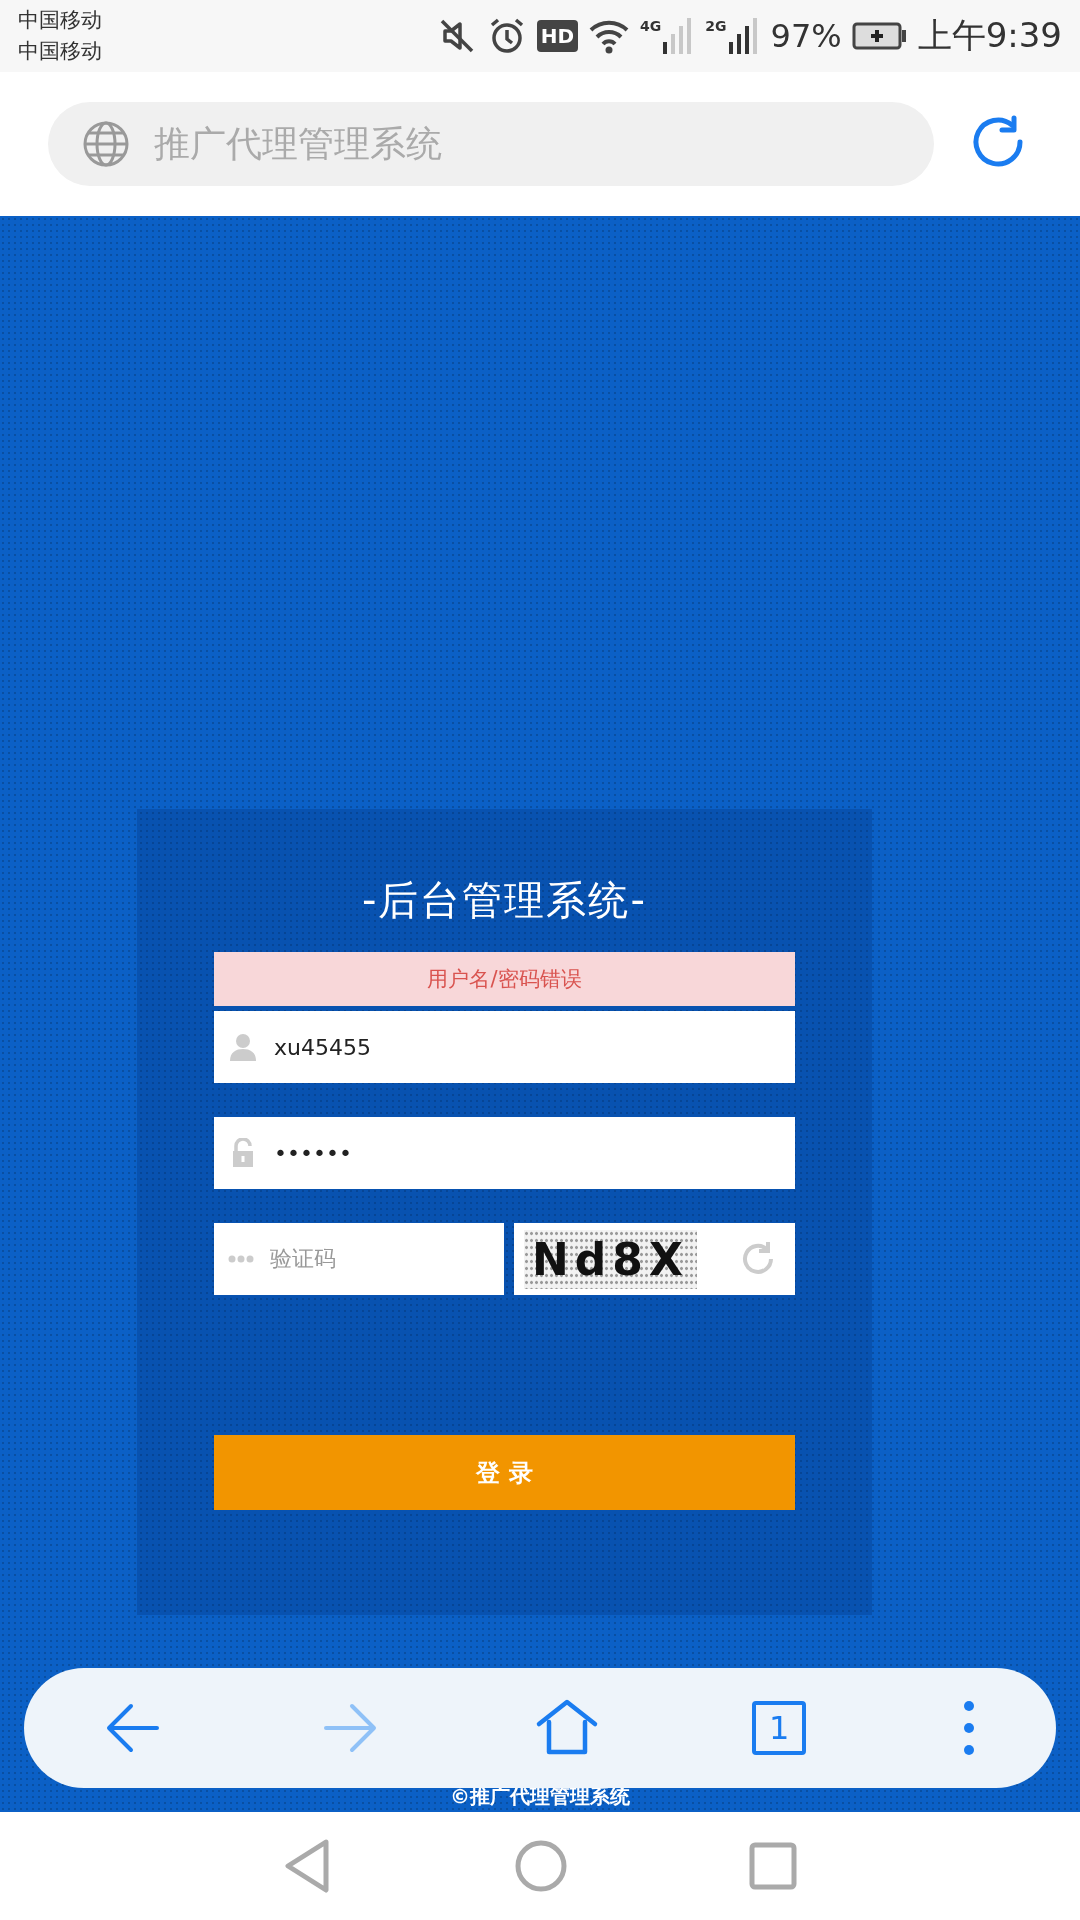 The width and height of the screenshot is (1080, 1920). I want to click on recents-icon, so click(773, 1866).